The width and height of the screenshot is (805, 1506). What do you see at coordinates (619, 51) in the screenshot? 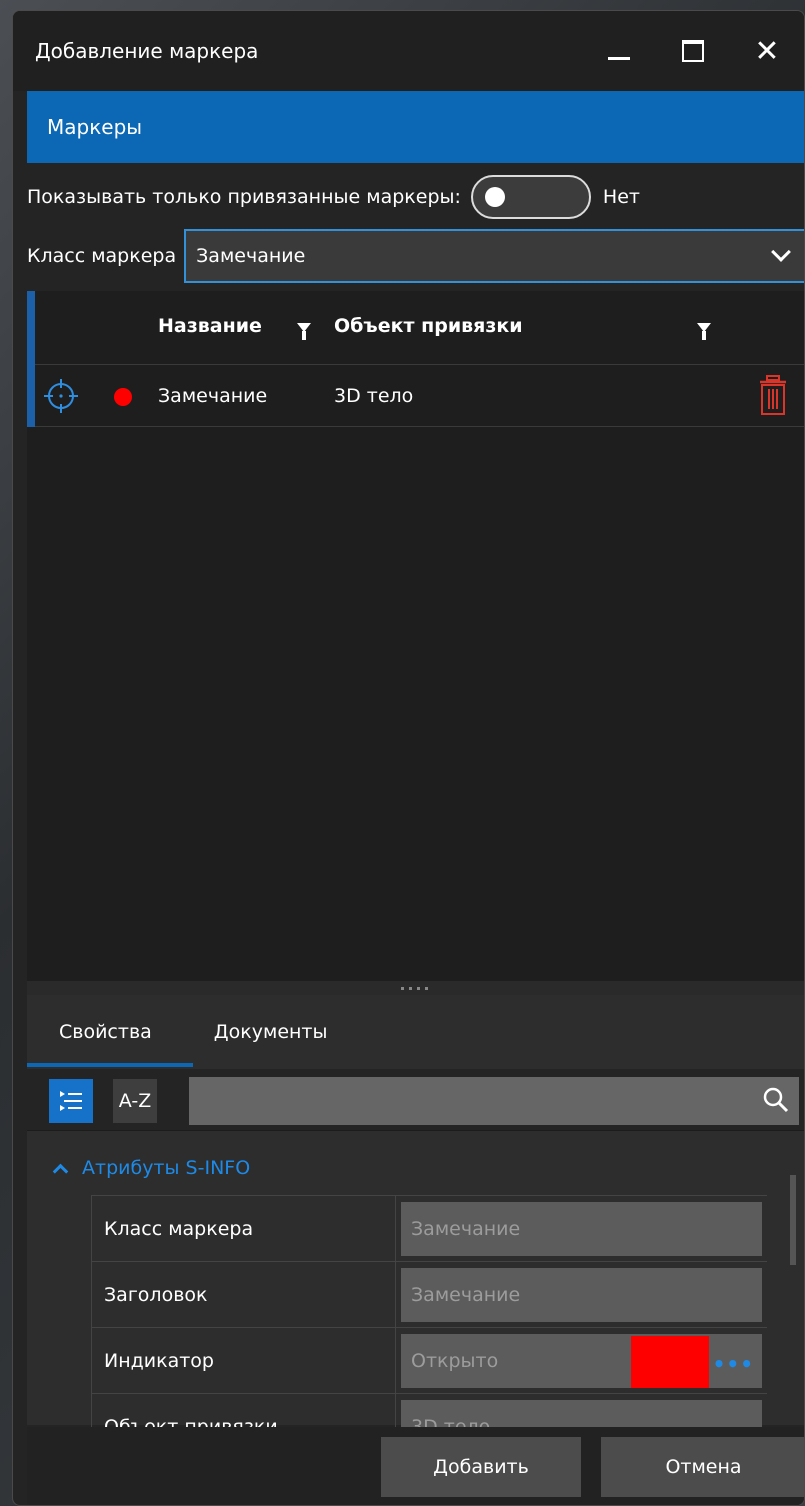
I see `minimize-icon` at bounding box center [619, 51].